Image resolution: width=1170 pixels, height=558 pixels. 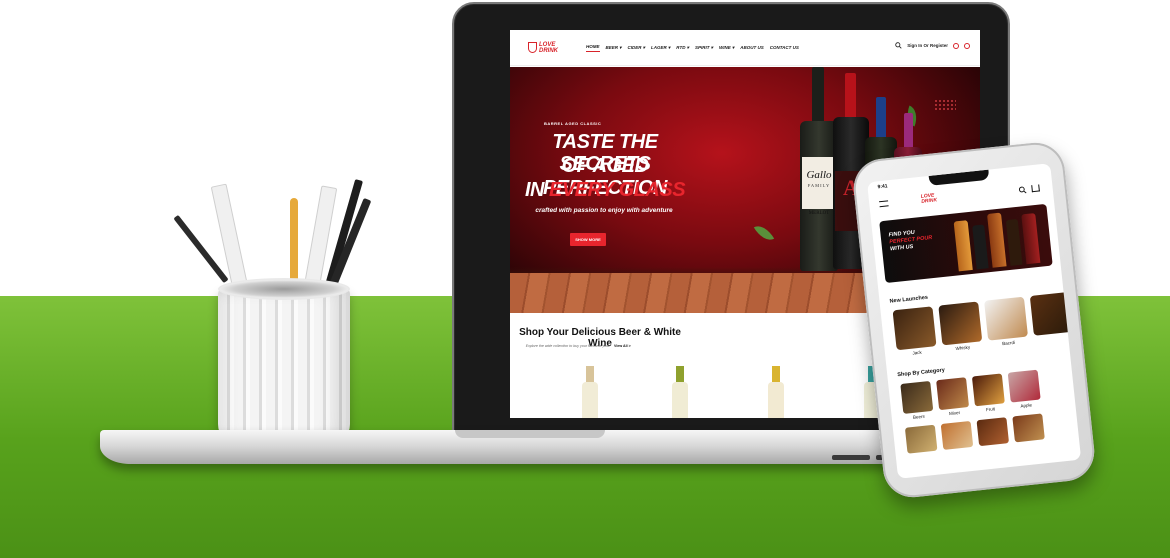 I want to click on logo-text: LOVE DRINK, so click(x=548, y=47).